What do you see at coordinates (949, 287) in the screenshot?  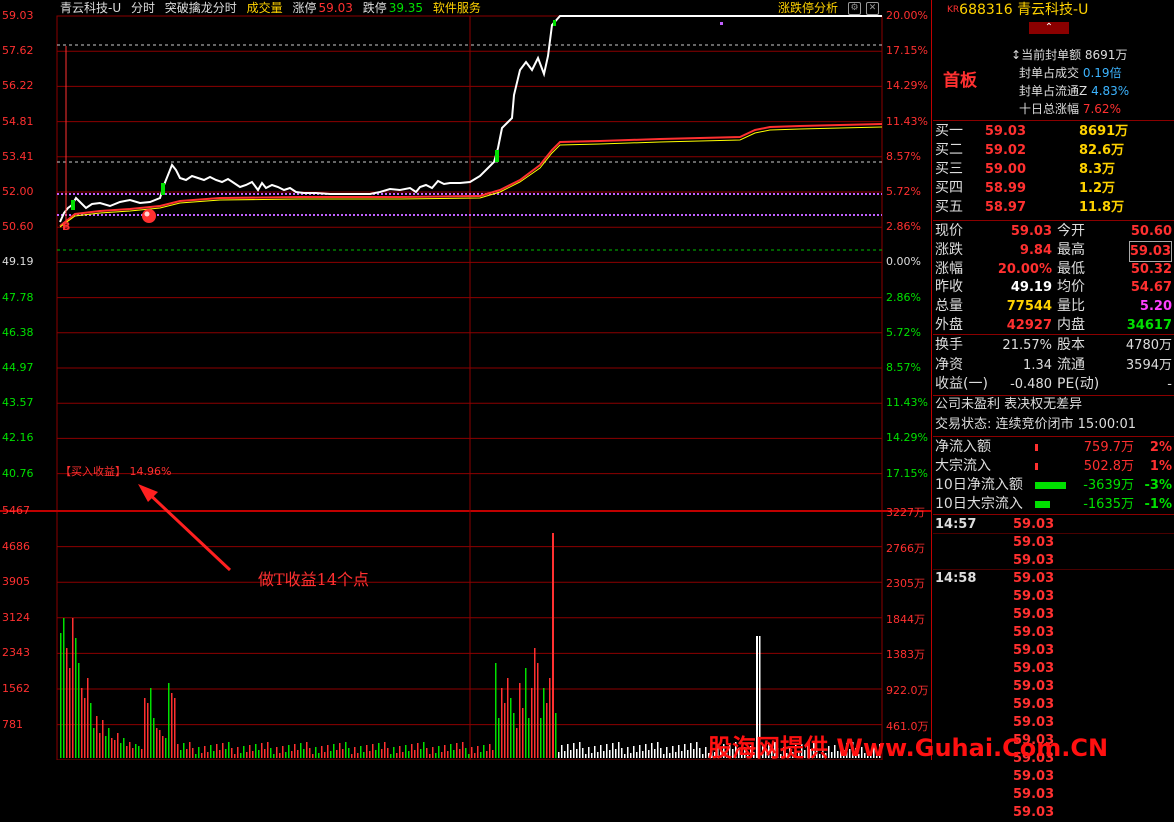 I see `stat-label: 昨收` at bounding box center [949, 287].